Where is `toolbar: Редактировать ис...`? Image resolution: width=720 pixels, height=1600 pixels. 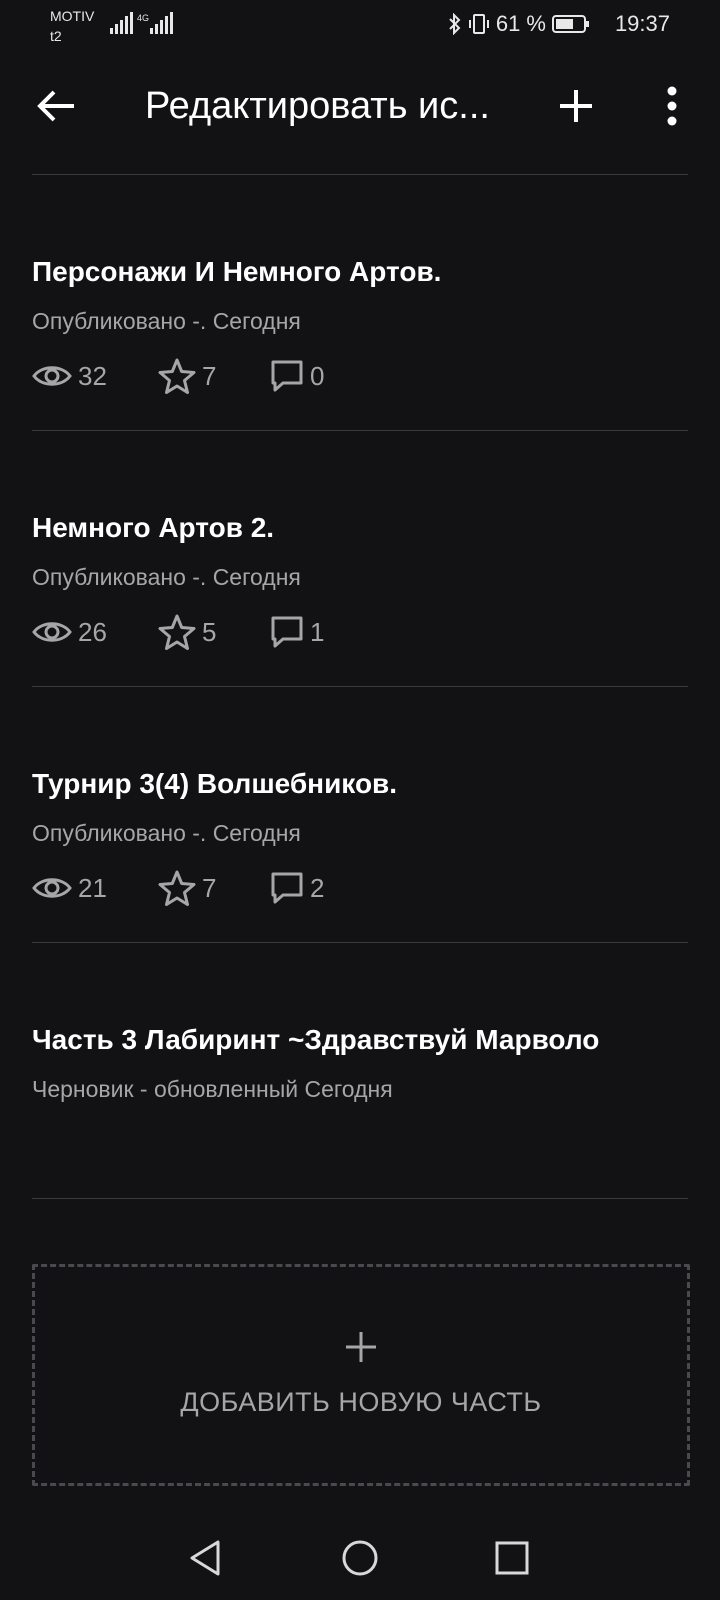
toolbar: Редактировать ис... is located at coordinates (360, 106).